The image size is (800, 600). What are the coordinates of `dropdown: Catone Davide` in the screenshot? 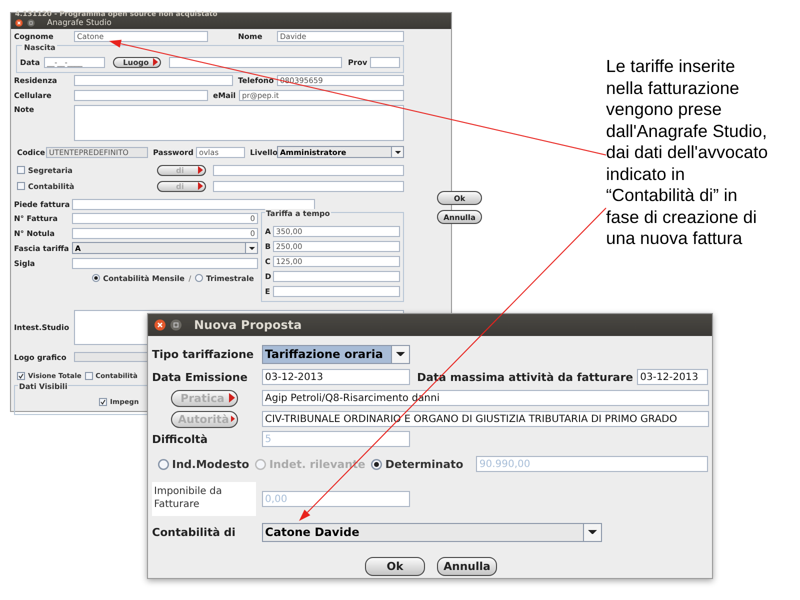 It's located at (432, 532).